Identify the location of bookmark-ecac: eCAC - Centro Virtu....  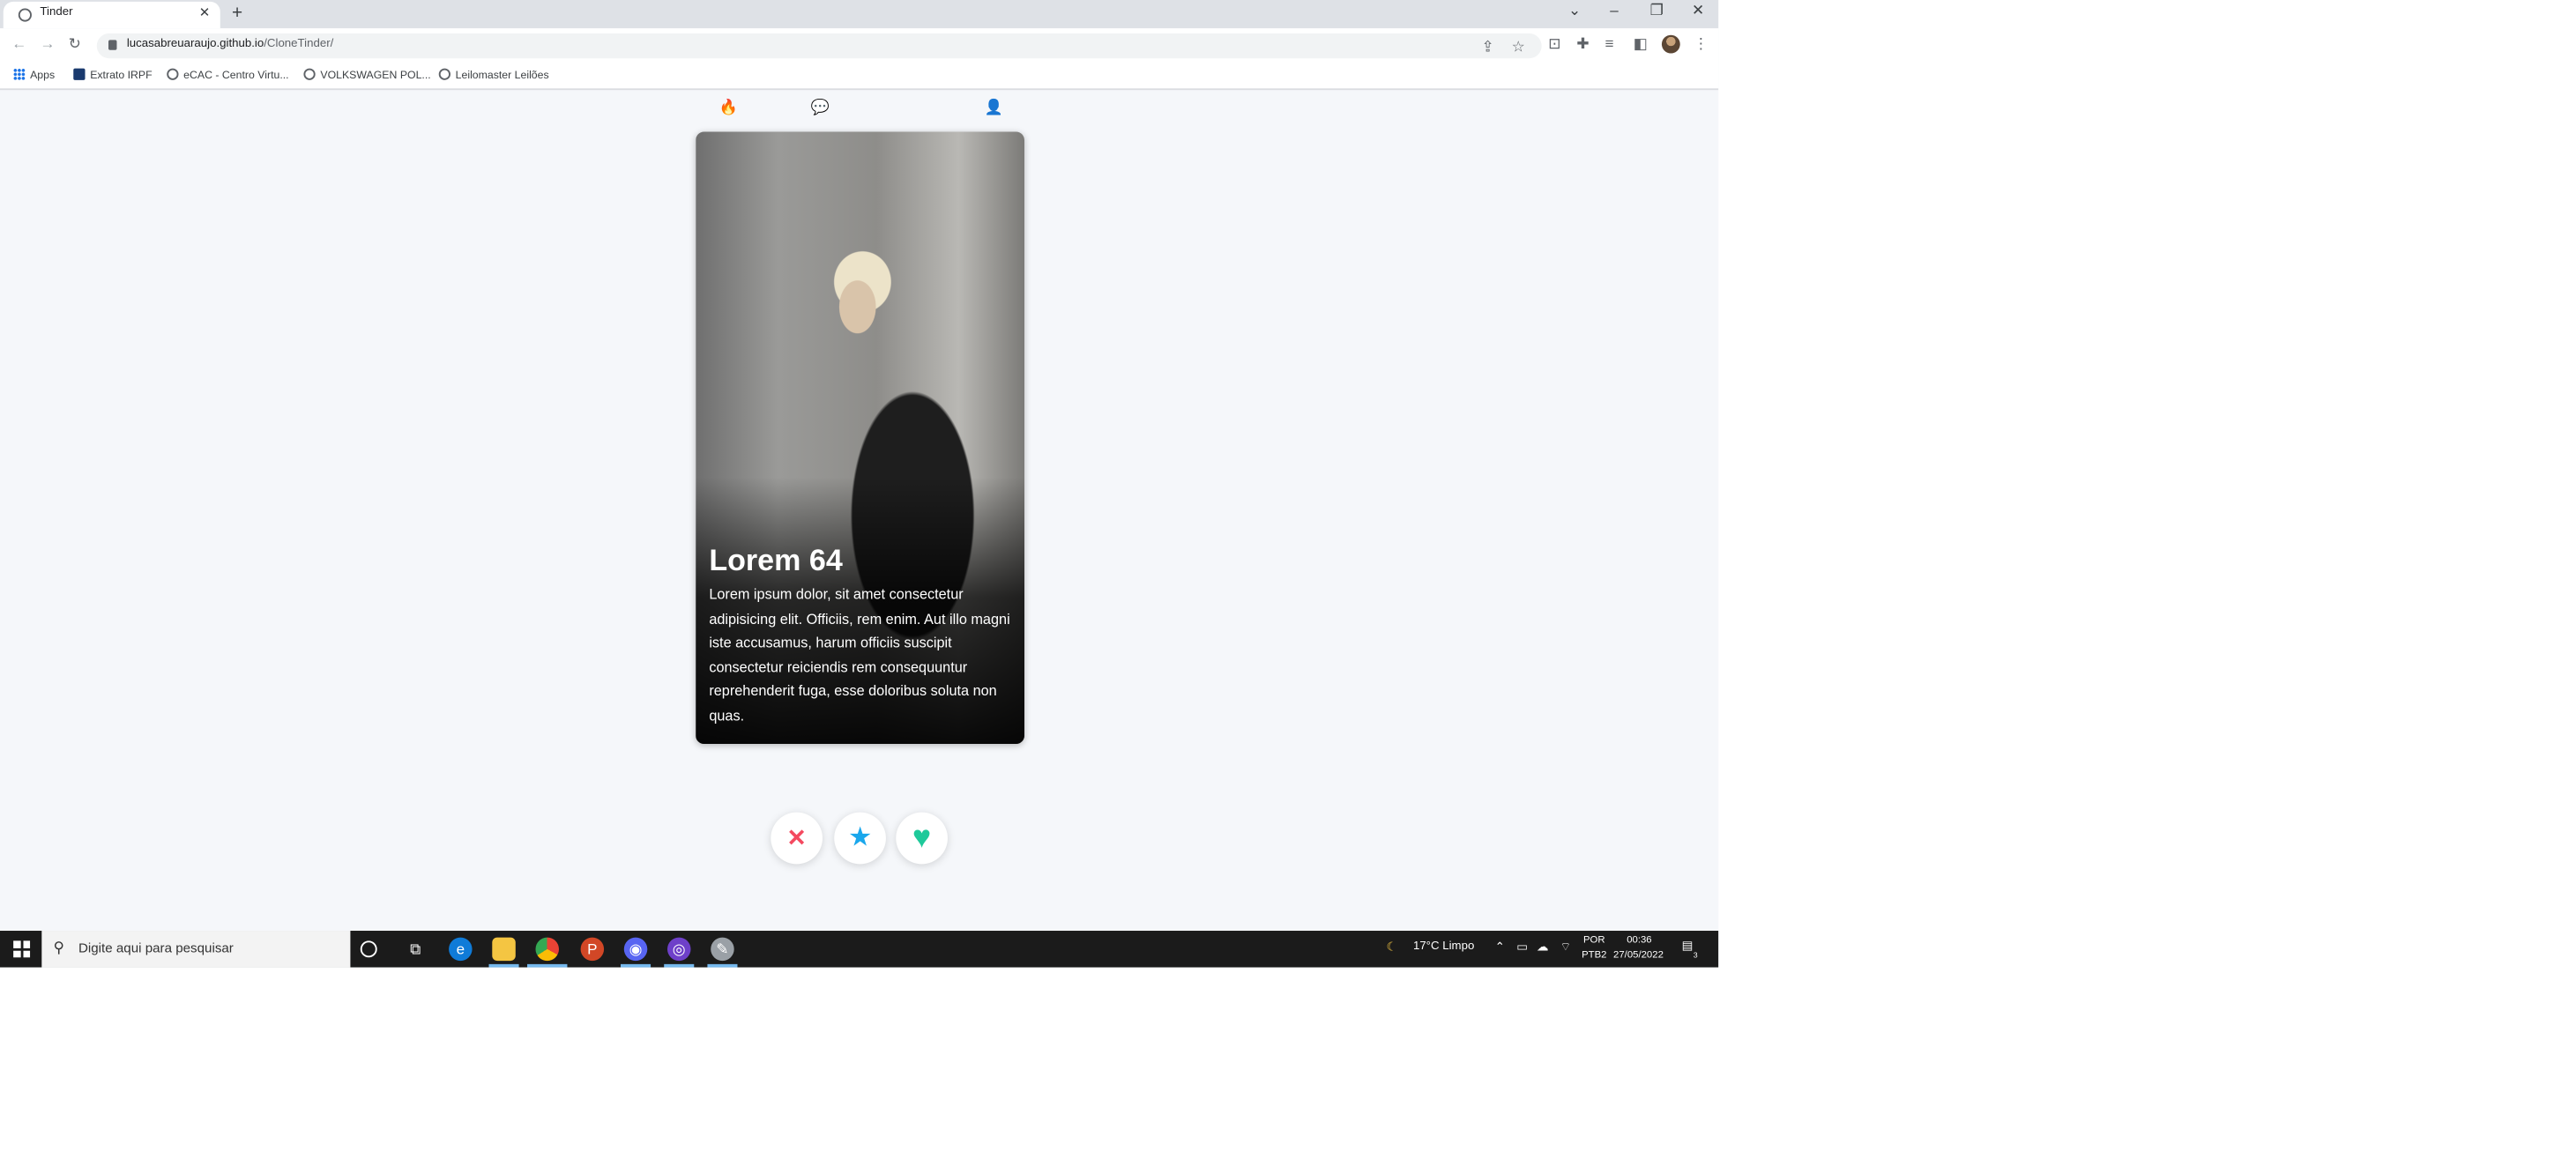
(228, 75).